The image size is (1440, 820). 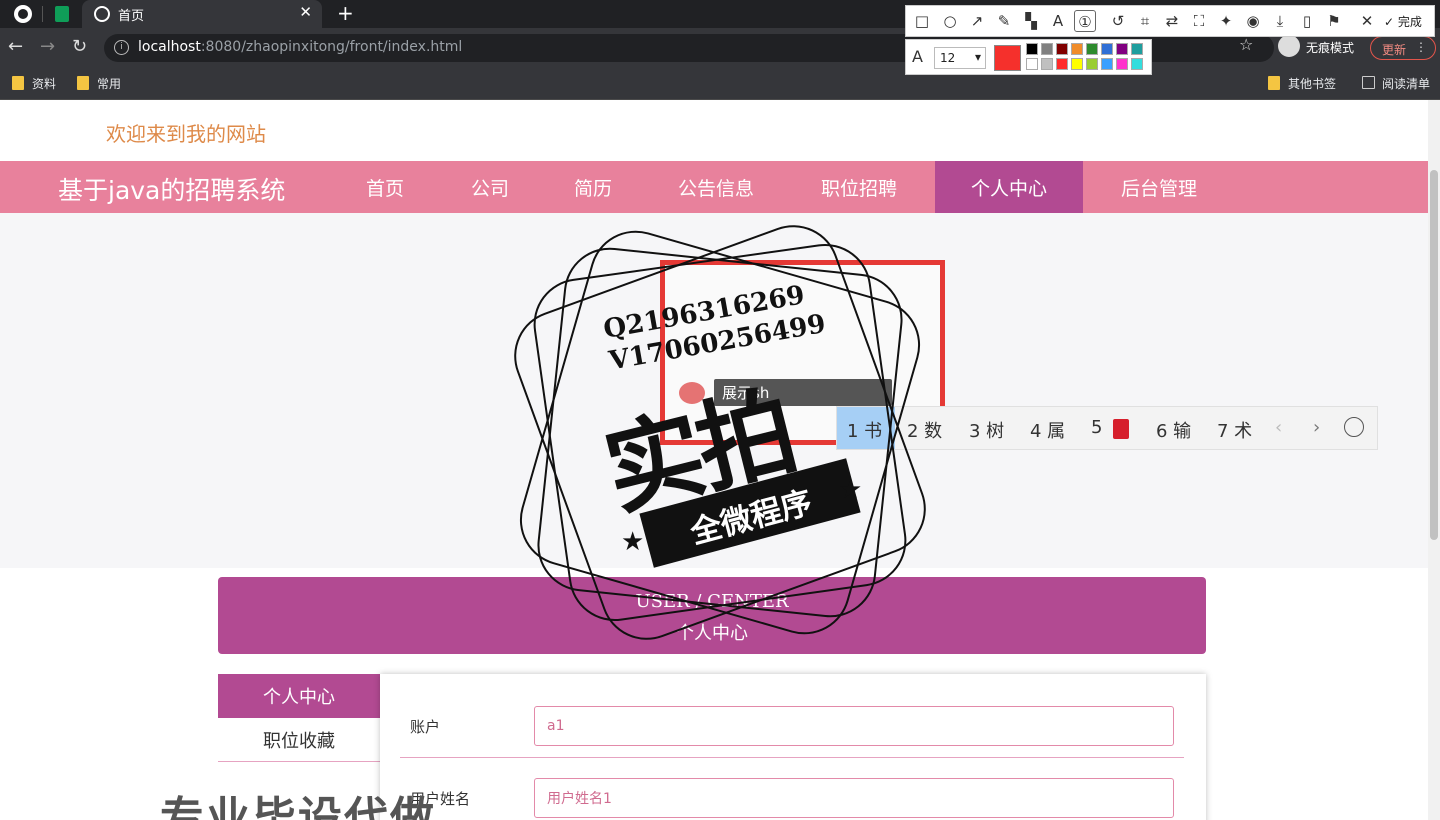 What do you see at coordinates (121, 47) in the screenshot?
I see `info-icon: i` at bounding box center [121, 47].